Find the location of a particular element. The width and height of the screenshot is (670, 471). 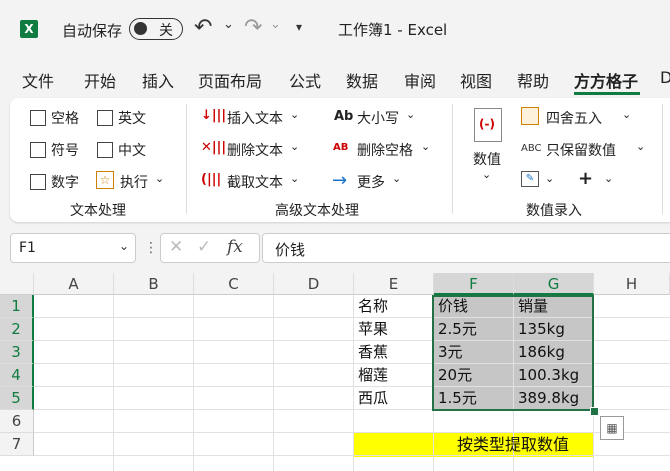

text-group-label: 文本处理 is located at coordinates (98, 211).